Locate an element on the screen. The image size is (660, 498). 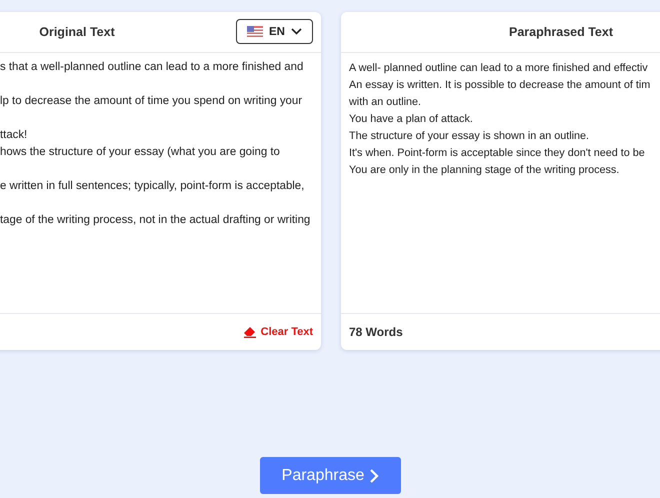
text-line: It's when. Point-form is acceptable since they don't need to be is located at coordinates (497, 153).